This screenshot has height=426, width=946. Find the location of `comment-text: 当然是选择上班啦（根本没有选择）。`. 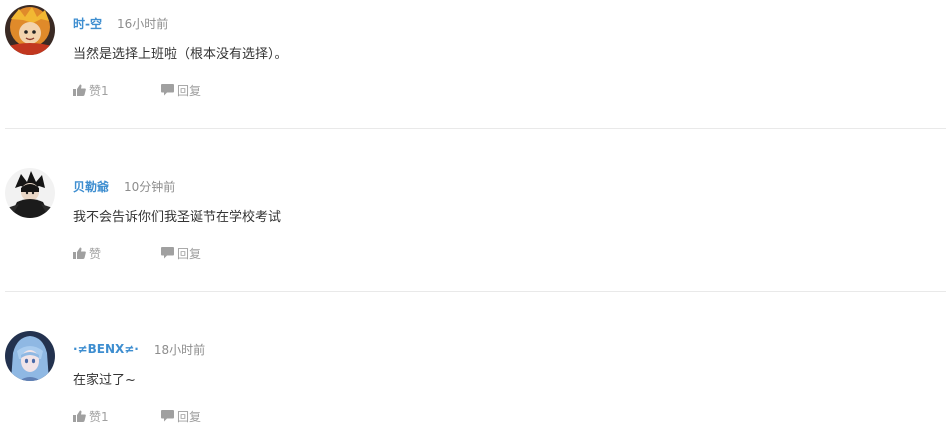

comment-text: 当然是选择上班啦（根本没有选择）。 is located at coordinates (180, 54).